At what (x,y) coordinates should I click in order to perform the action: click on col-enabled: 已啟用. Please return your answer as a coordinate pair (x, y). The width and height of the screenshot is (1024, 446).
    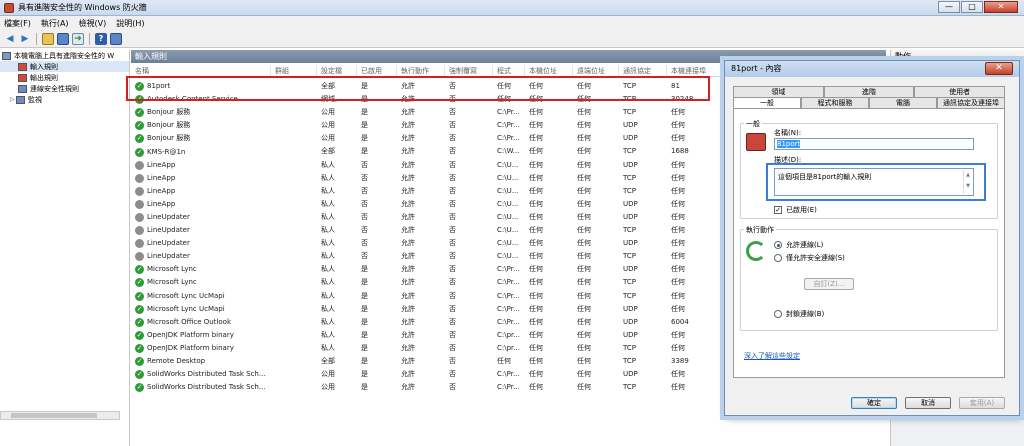
    Looking at the image, I should click on (377, 70).